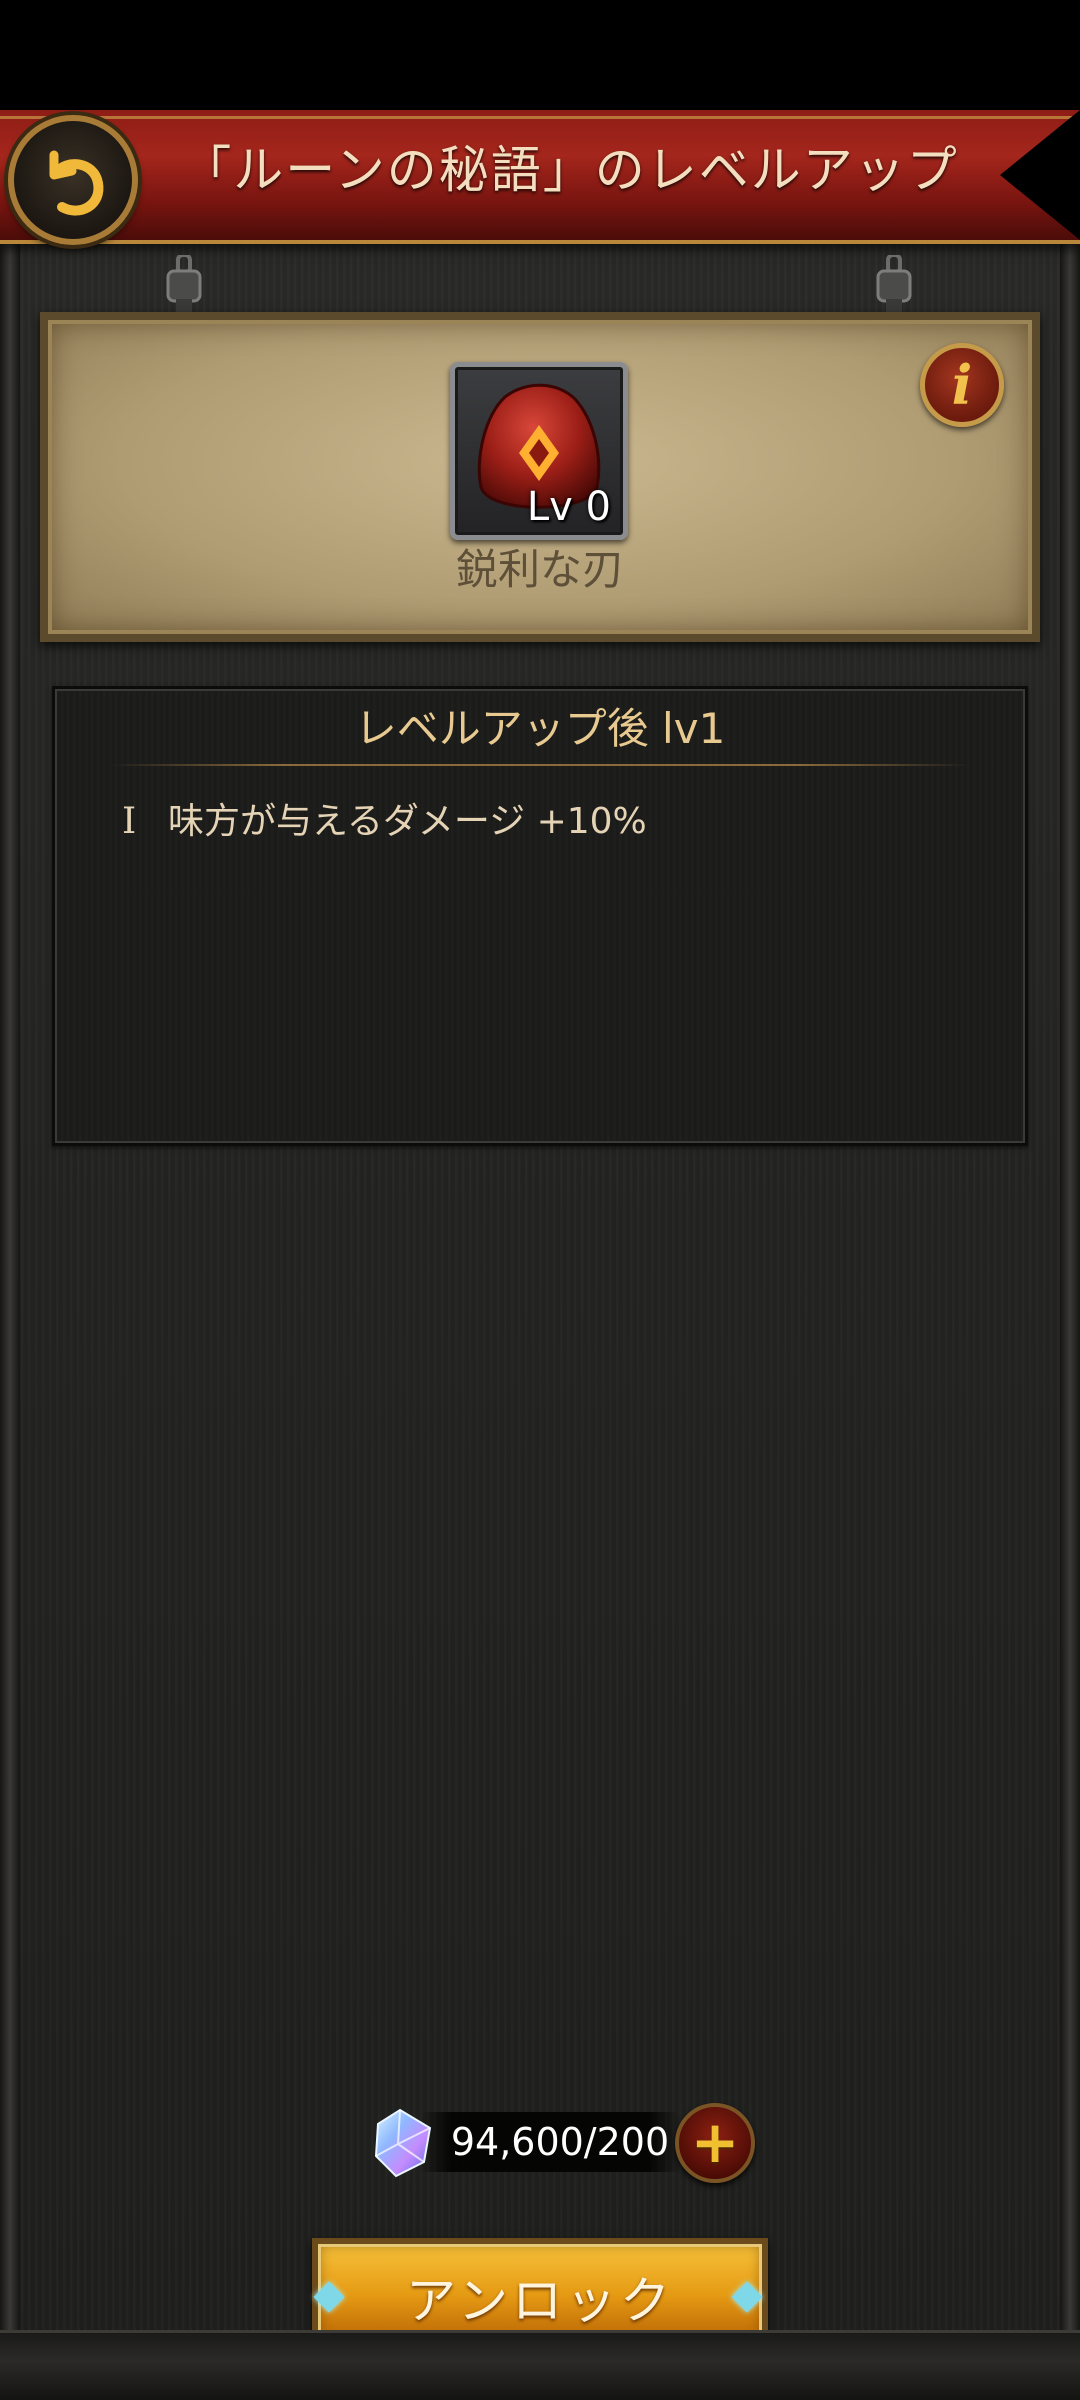 The image size is (1080, 2400). I want to click on plus-icon: +, so click(715, 2142).